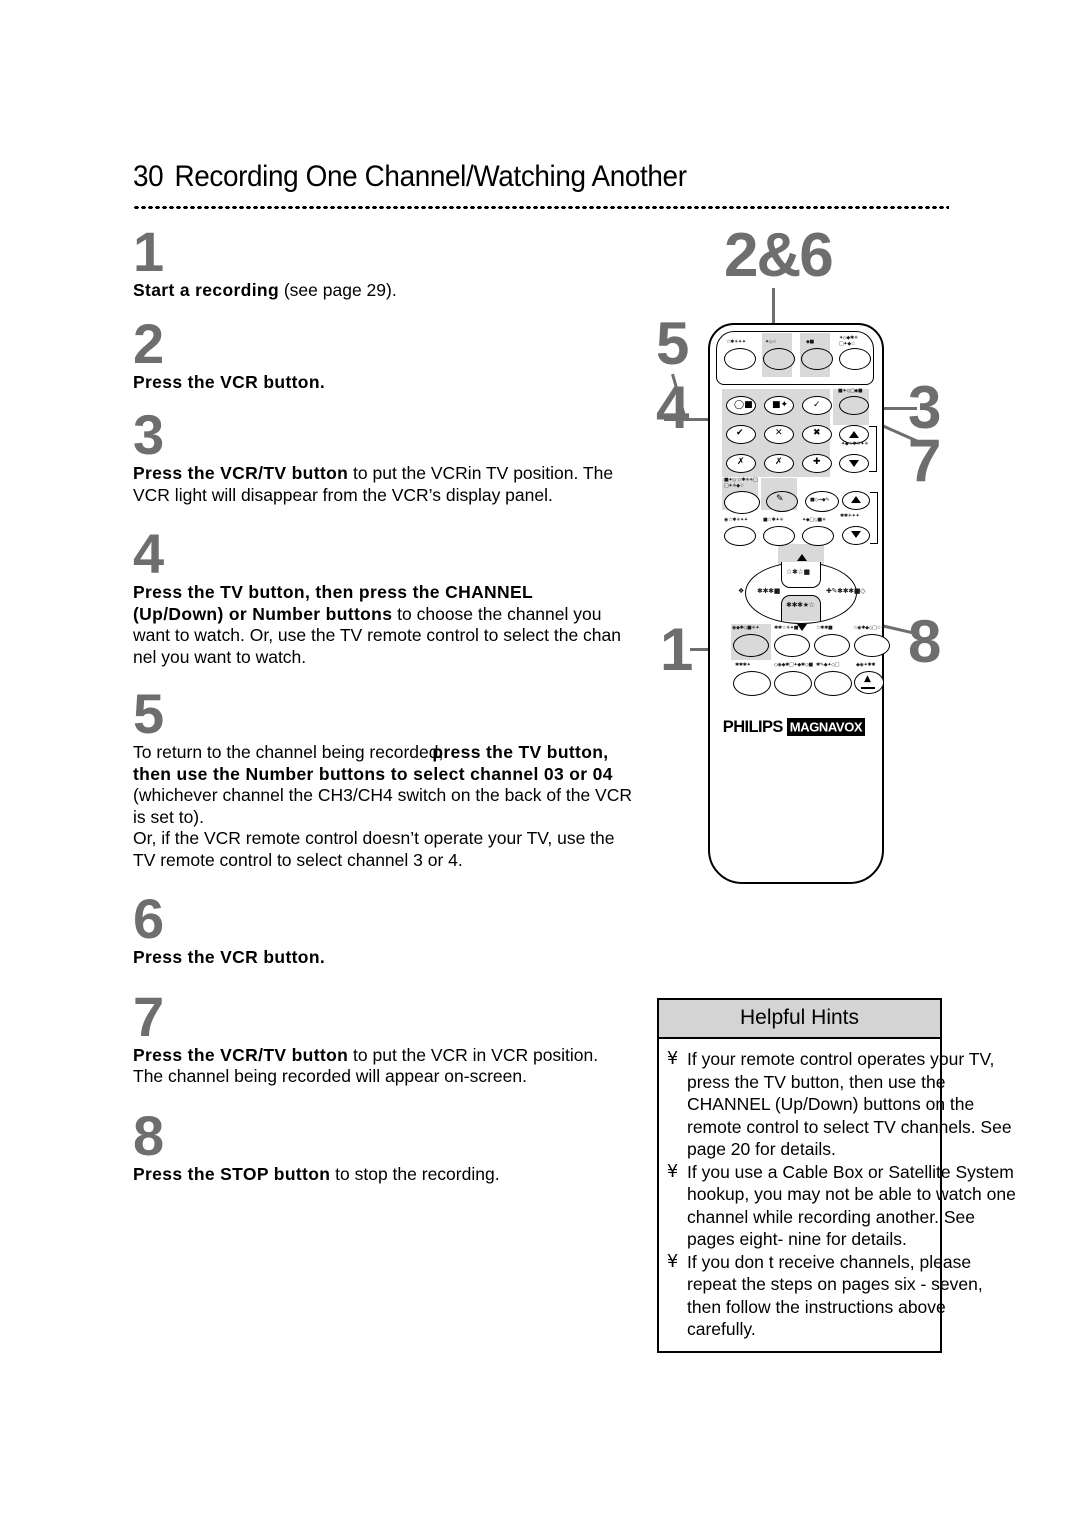 Image resolution: width=1080 pixels, height=1525 pixels. I want to click on step-6: 6 Press the VCR button., so click(403, 928).